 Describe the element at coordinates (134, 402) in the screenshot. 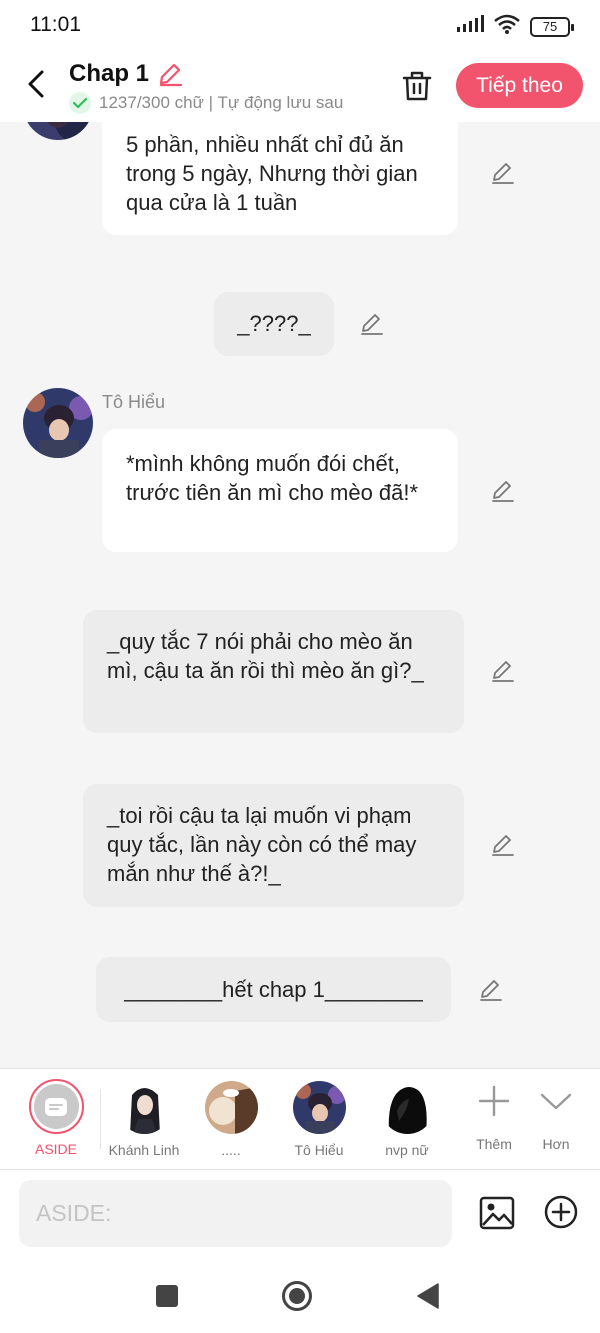

I see `speaker-name: Tô Hiểu` at that location.